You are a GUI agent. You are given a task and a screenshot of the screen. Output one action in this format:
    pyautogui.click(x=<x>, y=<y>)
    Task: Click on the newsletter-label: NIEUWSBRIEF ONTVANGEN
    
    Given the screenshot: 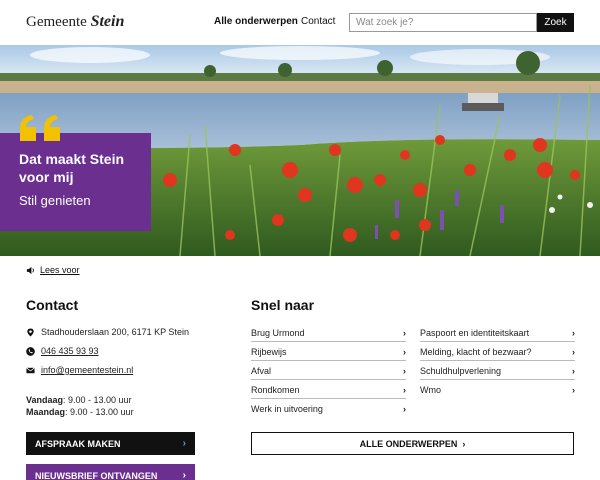 What is the action you would take?
    pyautogui.click(x=96, y=475)
    